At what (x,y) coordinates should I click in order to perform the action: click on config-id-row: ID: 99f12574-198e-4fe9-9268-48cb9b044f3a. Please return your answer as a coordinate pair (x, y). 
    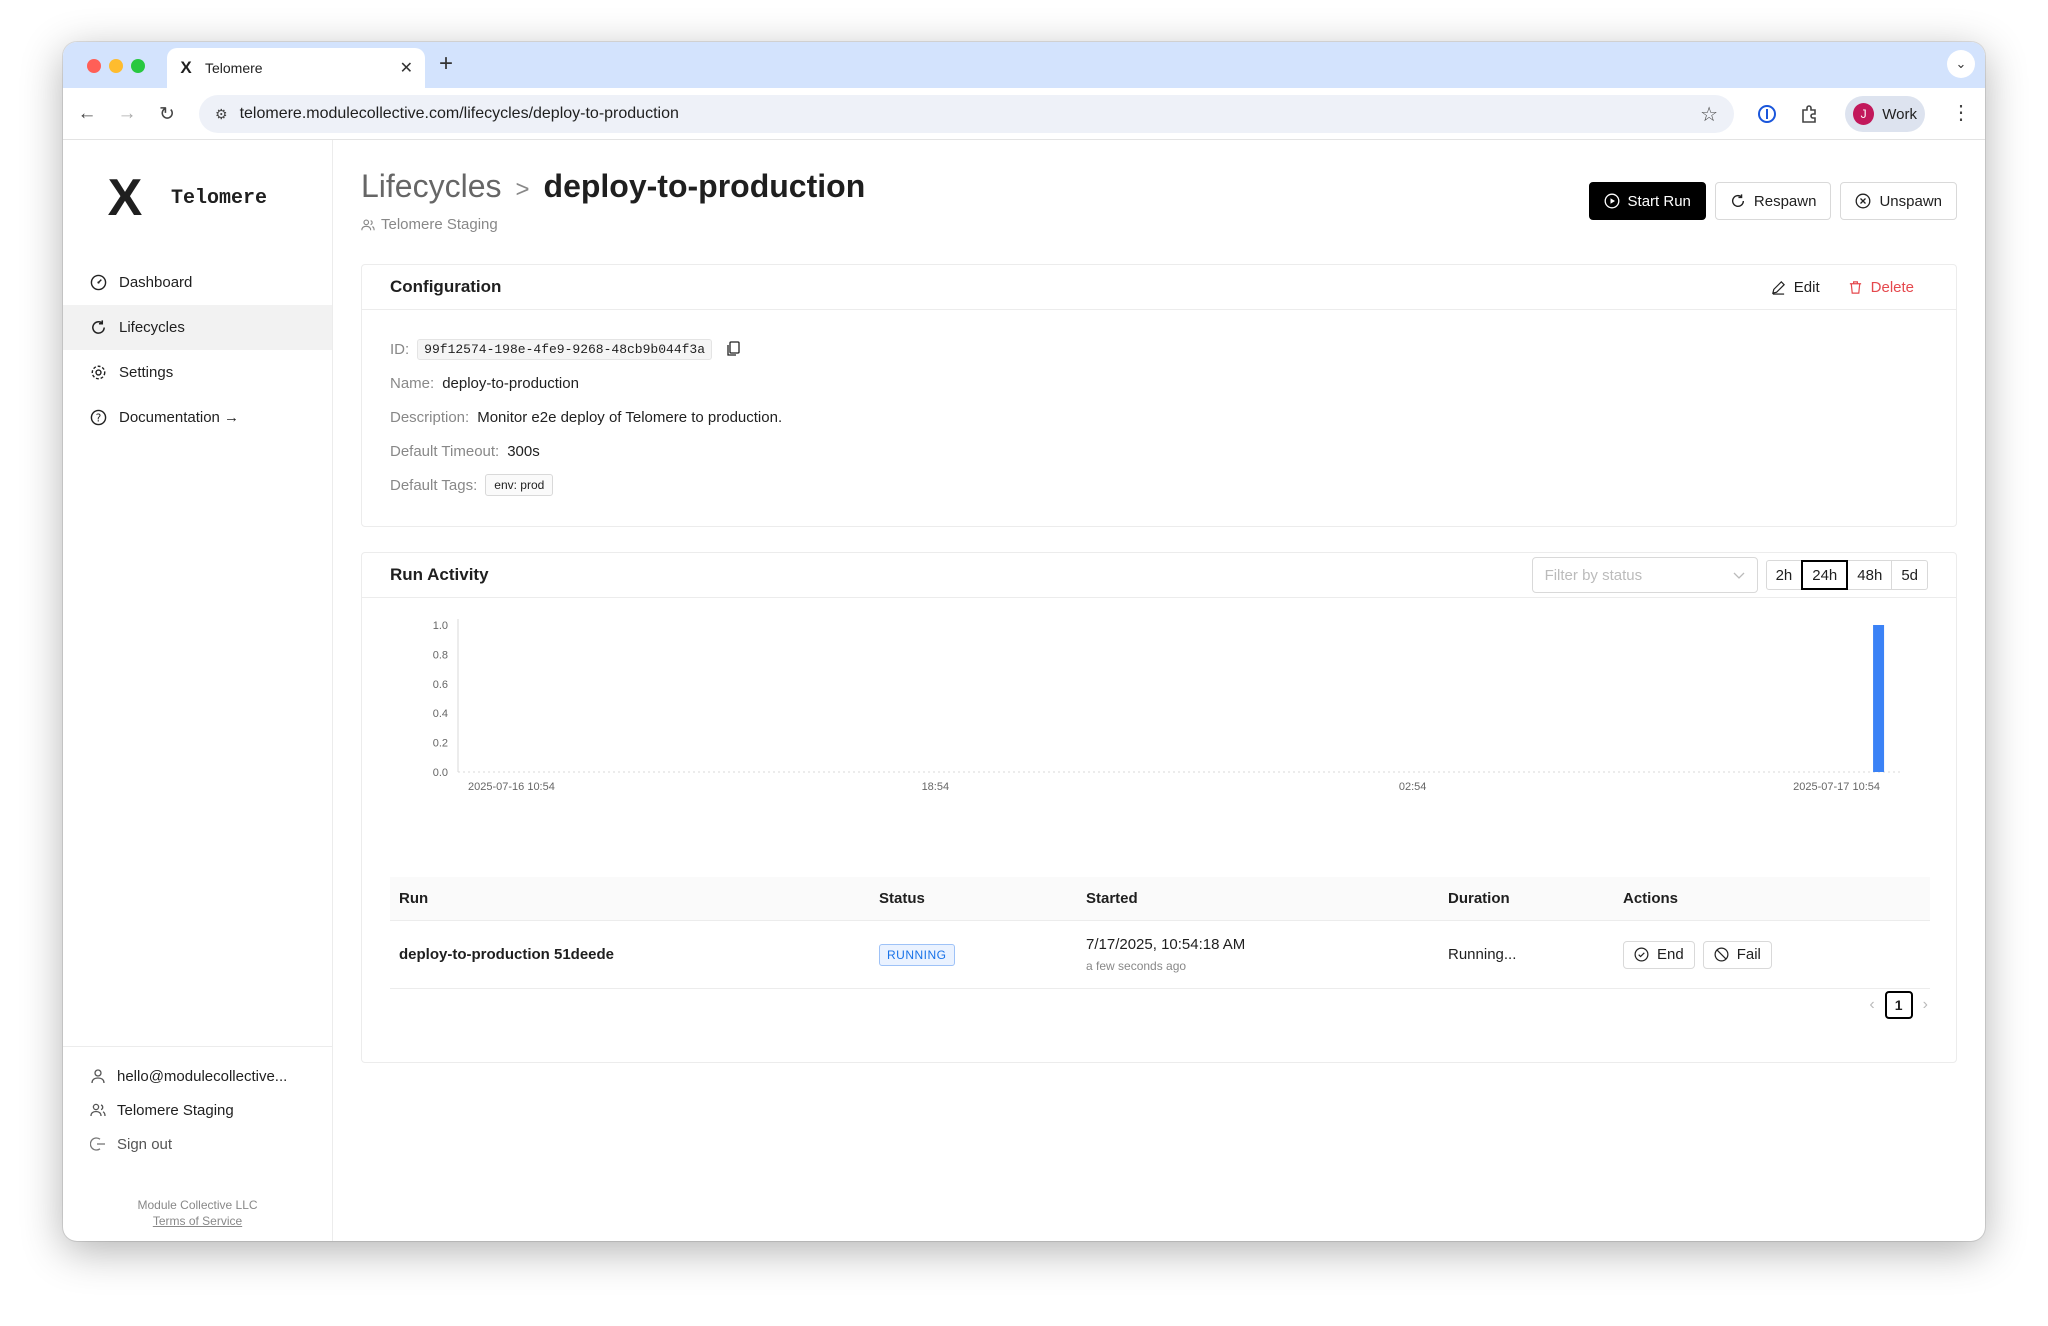
    Looking at the image, I should click on (1159, 349).